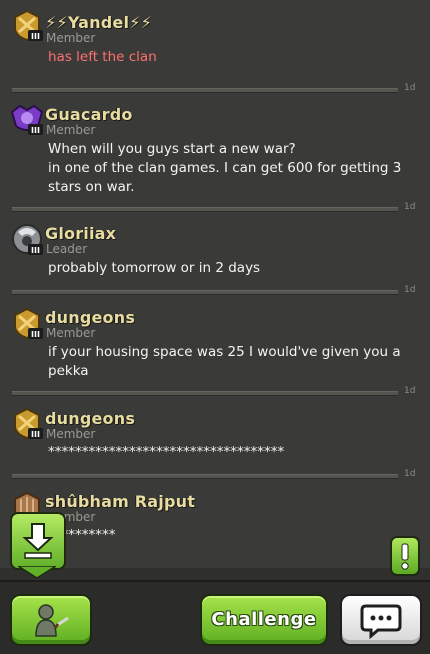 This screenshot has height=654, width=430. I want to click on speech-bubble-icon, so click(381, 622).